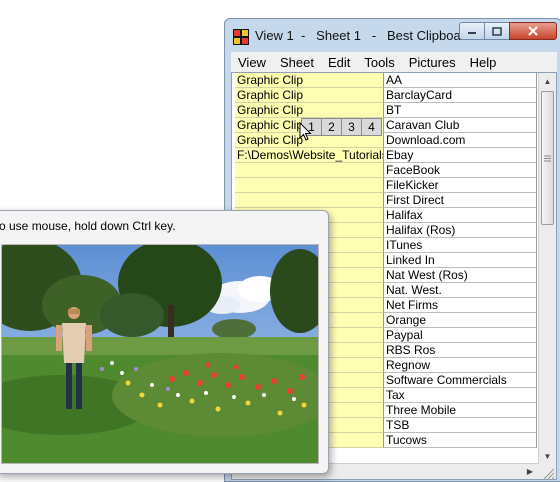  Describe the element at coordinates (460, 170) in the screenshot. I see `name-cell: FaceBook` at that location.